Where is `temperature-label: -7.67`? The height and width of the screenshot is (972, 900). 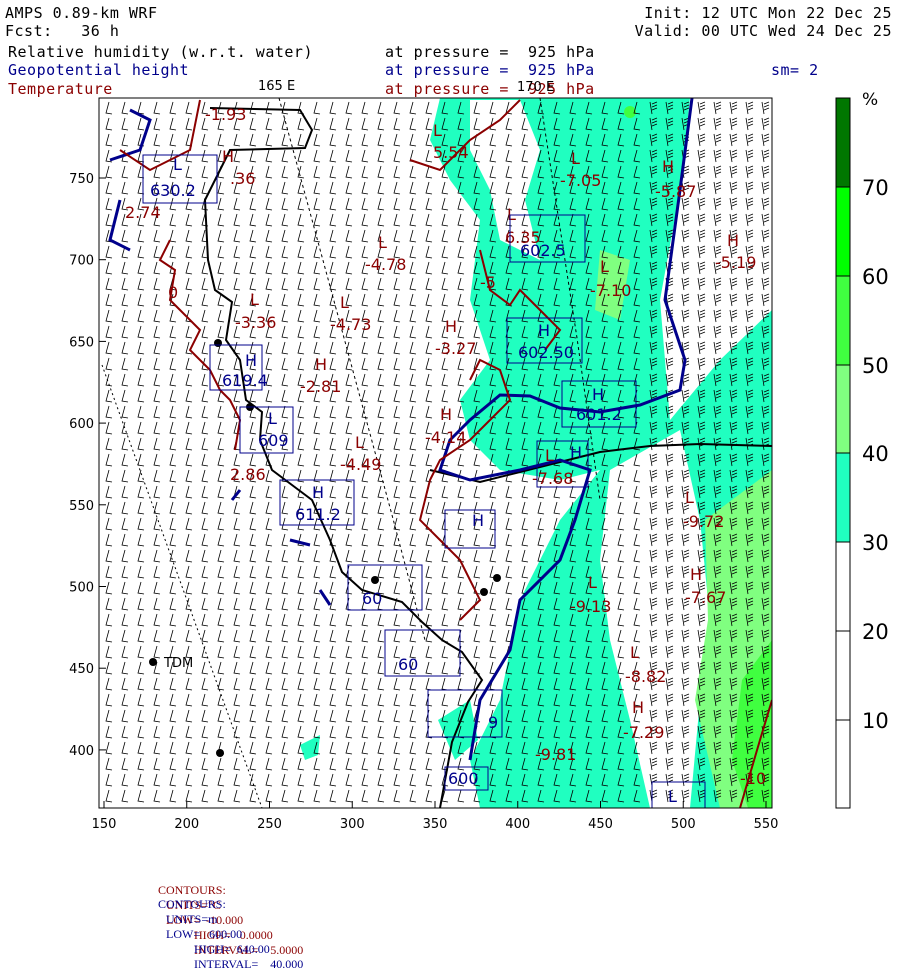
temperature-label: -7.67 is located at coordinates (705, 597).